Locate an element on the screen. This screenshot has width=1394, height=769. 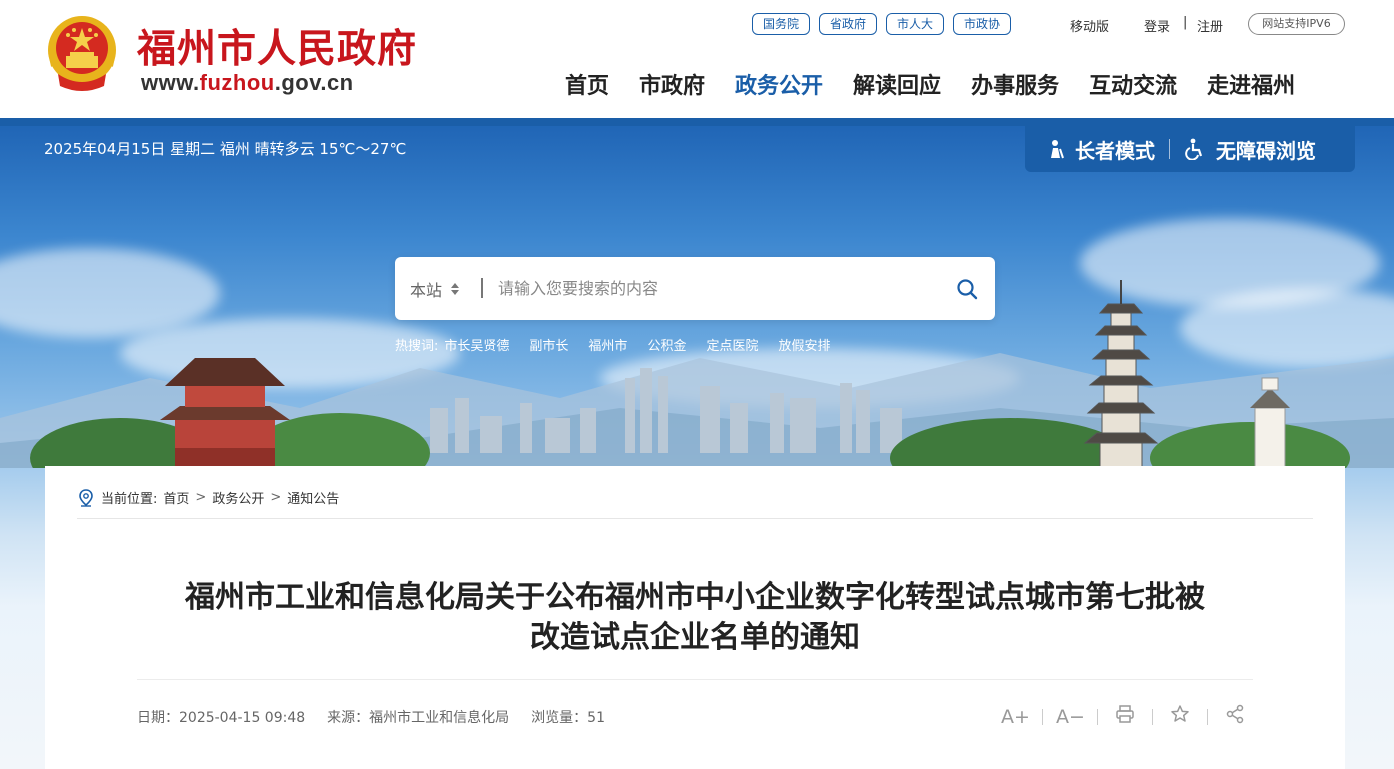
breadcrumb-notices: 通知公告 is located at coordinates (313, 497).